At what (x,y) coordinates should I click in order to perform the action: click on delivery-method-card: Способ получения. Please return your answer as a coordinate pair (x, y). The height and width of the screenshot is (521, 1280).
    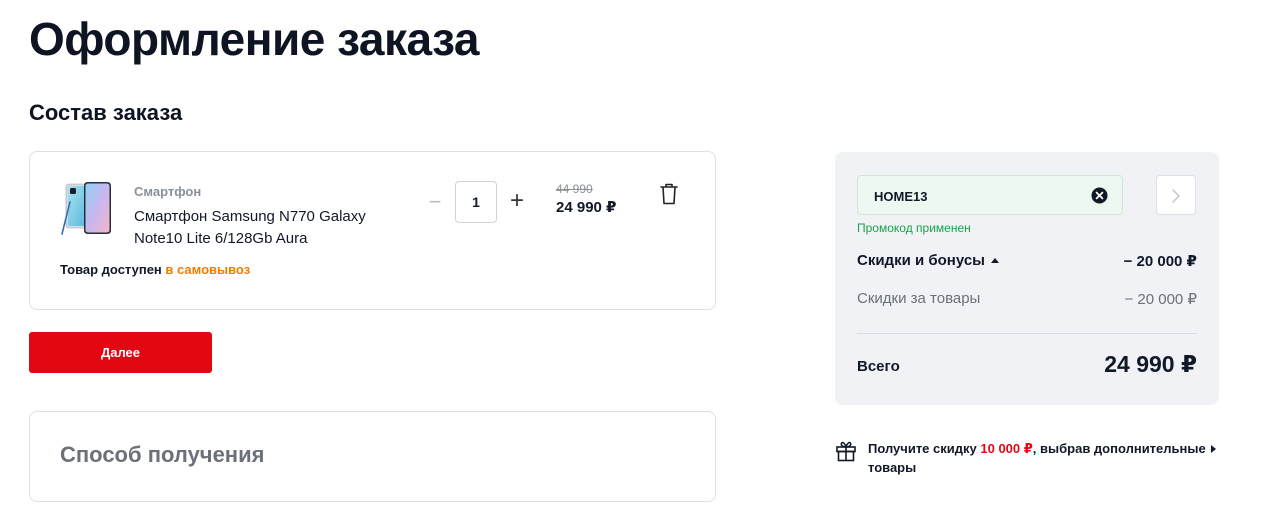
    Looking at the image, I should click on (372, 456).